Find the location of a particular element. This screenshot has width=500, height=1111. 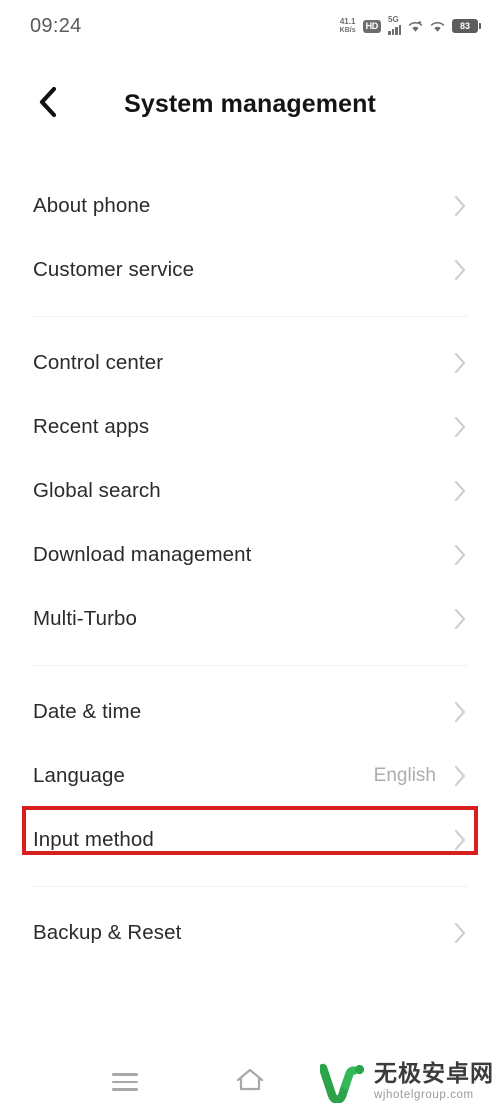

list-item-control-center: Control center is located at coordinates (250, 363).